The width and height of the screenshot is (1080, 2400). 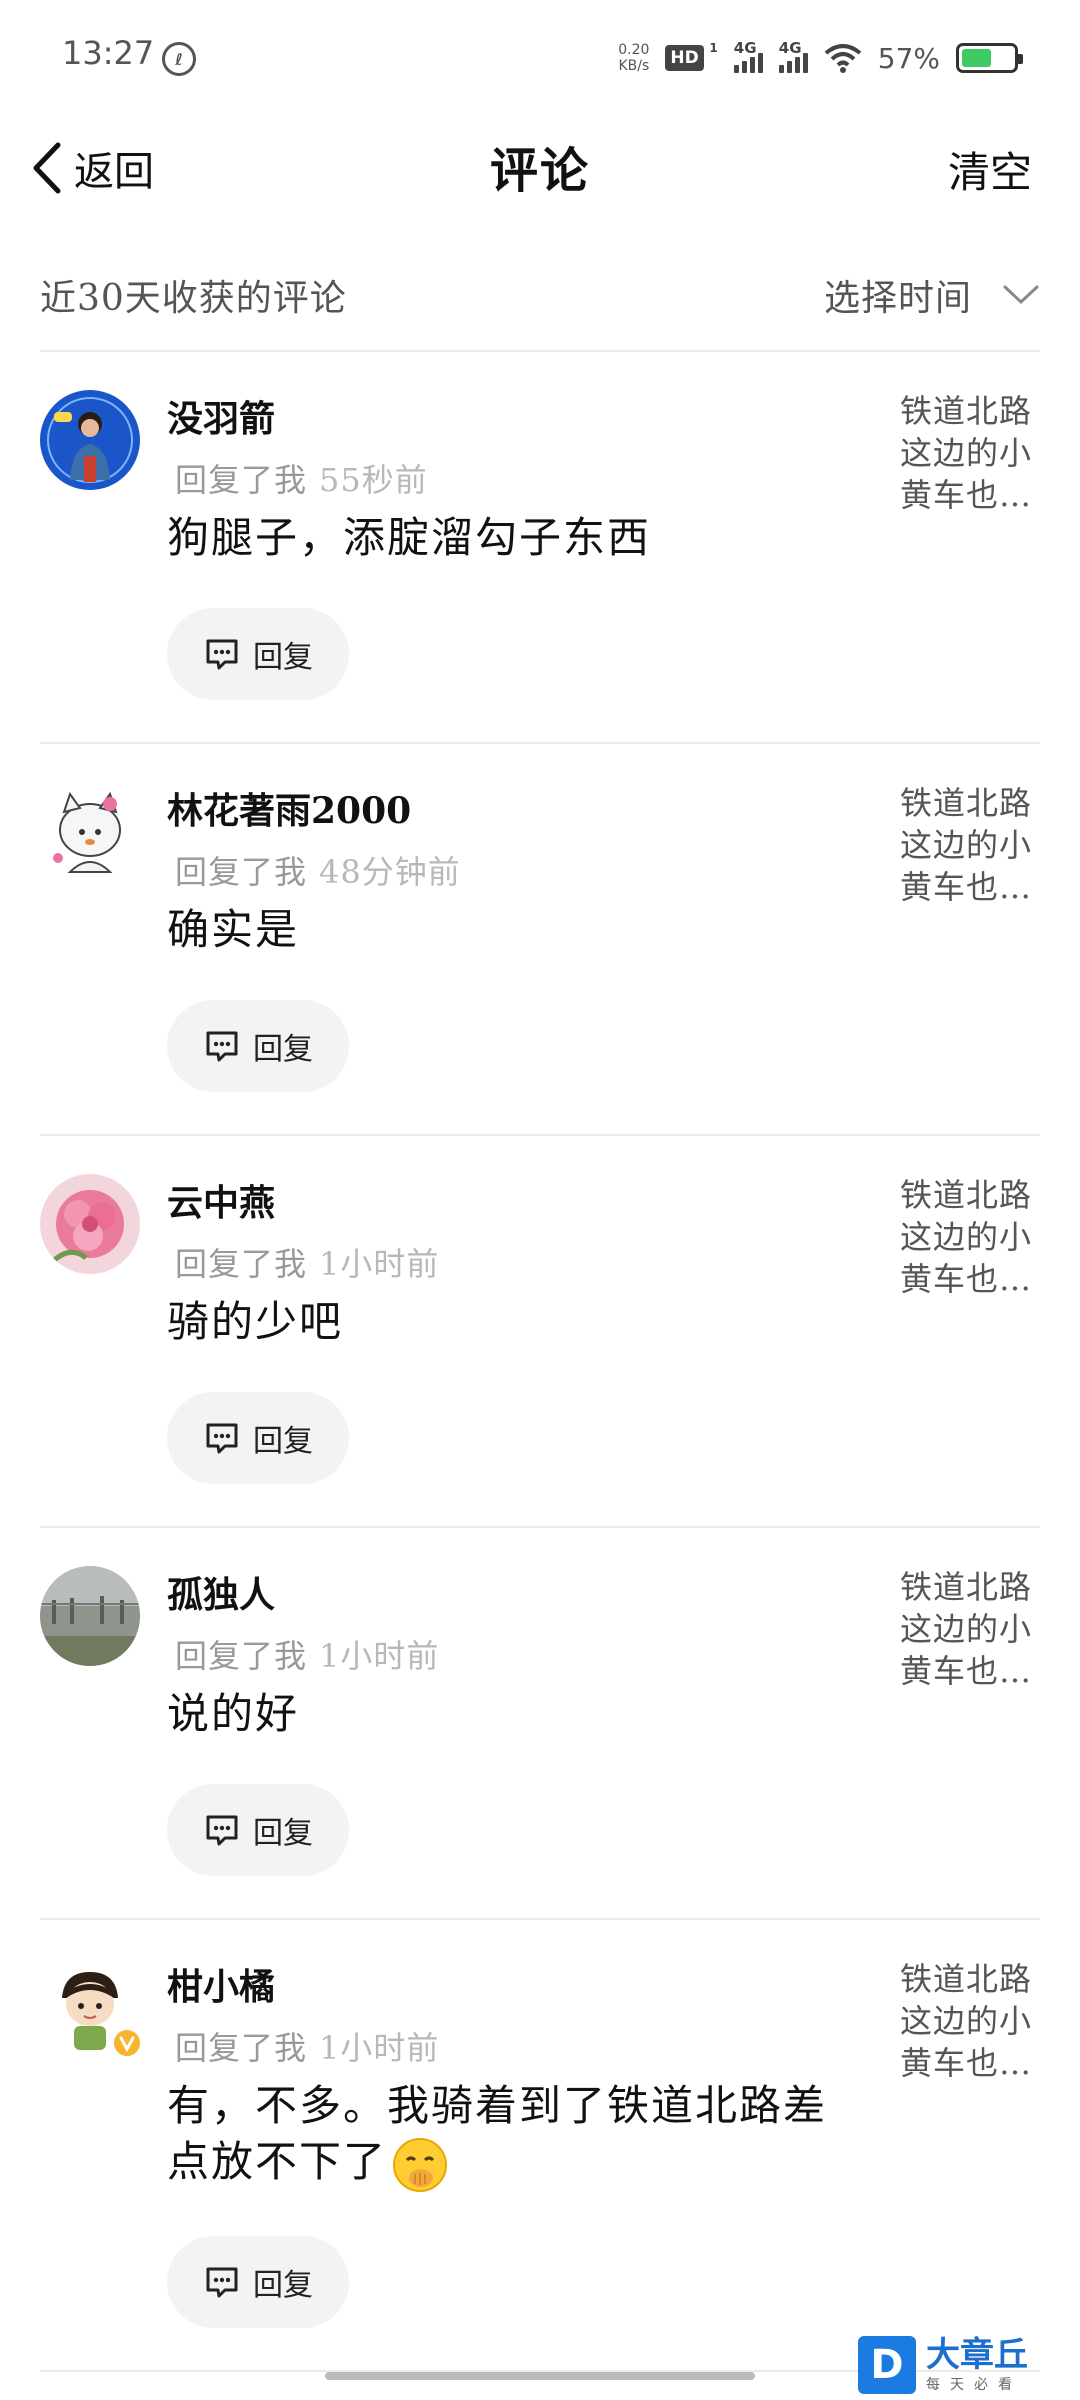 What do you see at coordinates (540, 57) in the screenshot?
I see `status-bar: 13:27 ℓ 0.20 KB/s HD 1 4G 4G 57%` at bounding box center [540, 57].